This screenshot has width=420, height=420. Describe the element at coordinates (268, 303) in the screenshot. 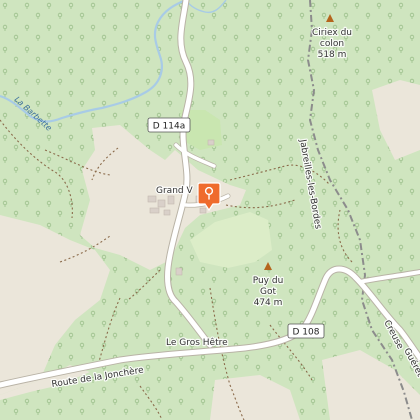

I see `peak-elevation: 474 m` at that location.